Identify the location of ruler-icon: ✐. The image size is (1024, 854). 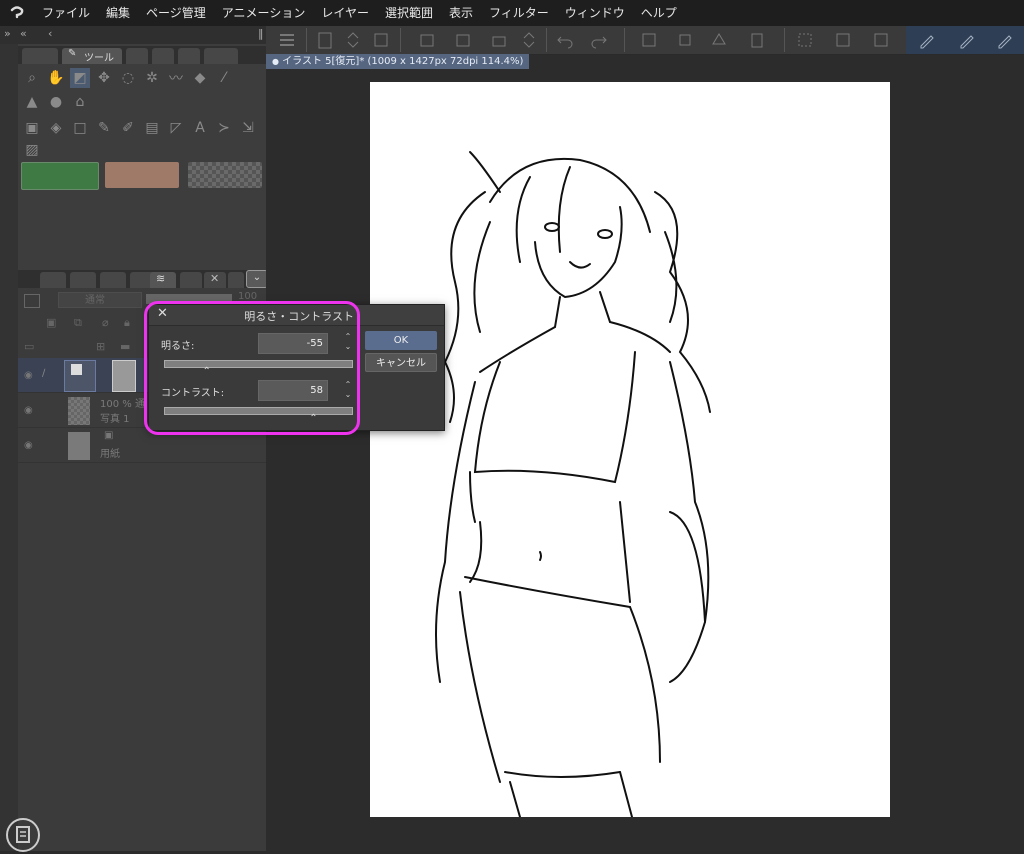
(128, 128).